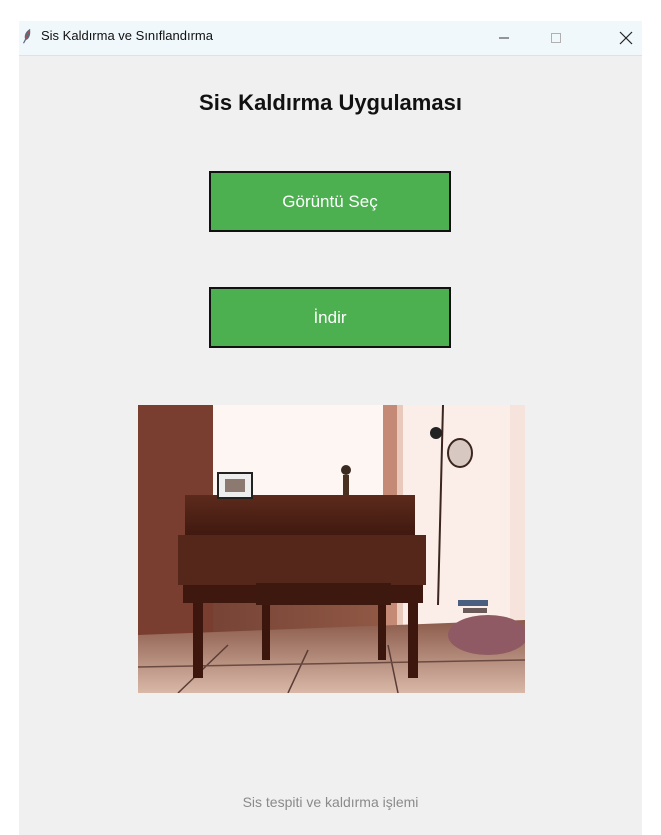 This screenshot has height=835, width=661. I want to click on feather-app-icon, so click(27, 36).